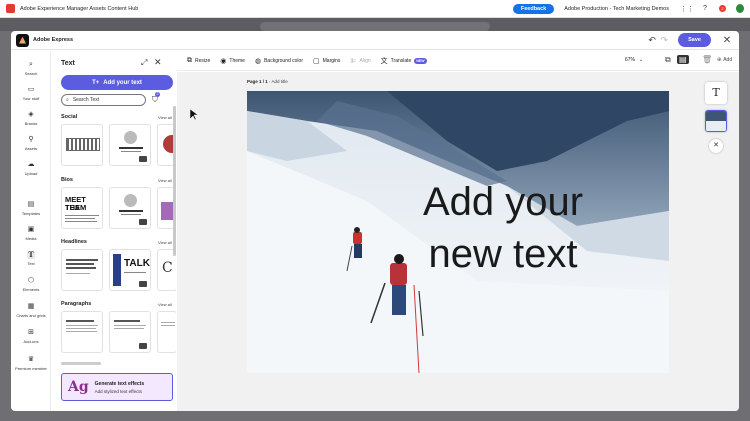 The width and height of the screenshot is (750, 421). I want to click on theme-button: ◉ Theme, so click(232, 61).